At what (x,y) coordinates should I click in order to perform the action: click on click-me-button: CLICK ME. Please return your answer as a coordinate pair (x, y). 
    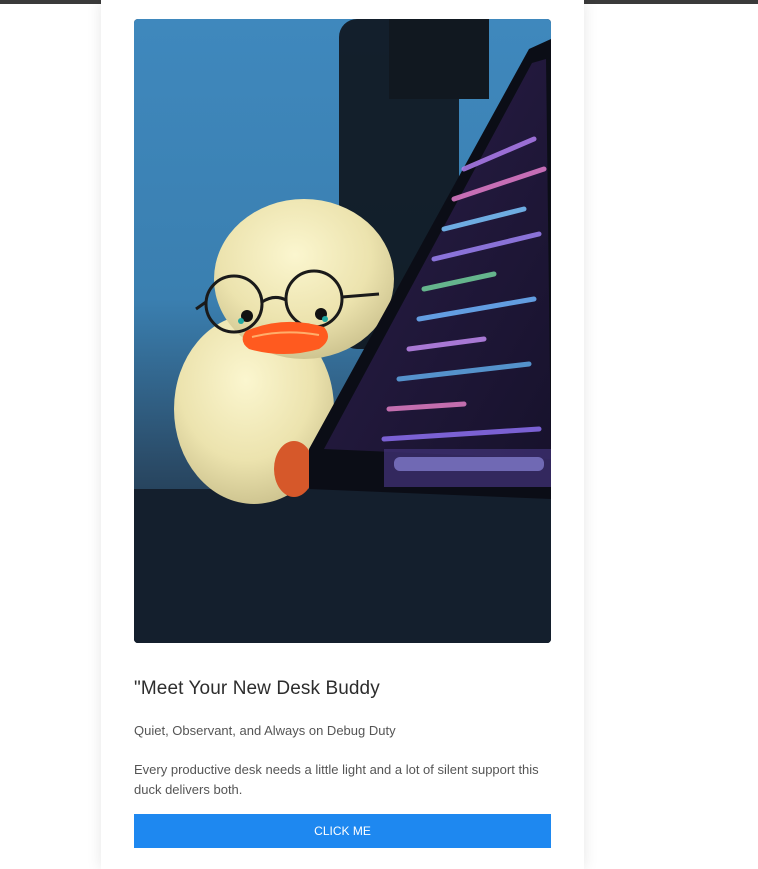
    Looking at the image, I should click on (342, 831).